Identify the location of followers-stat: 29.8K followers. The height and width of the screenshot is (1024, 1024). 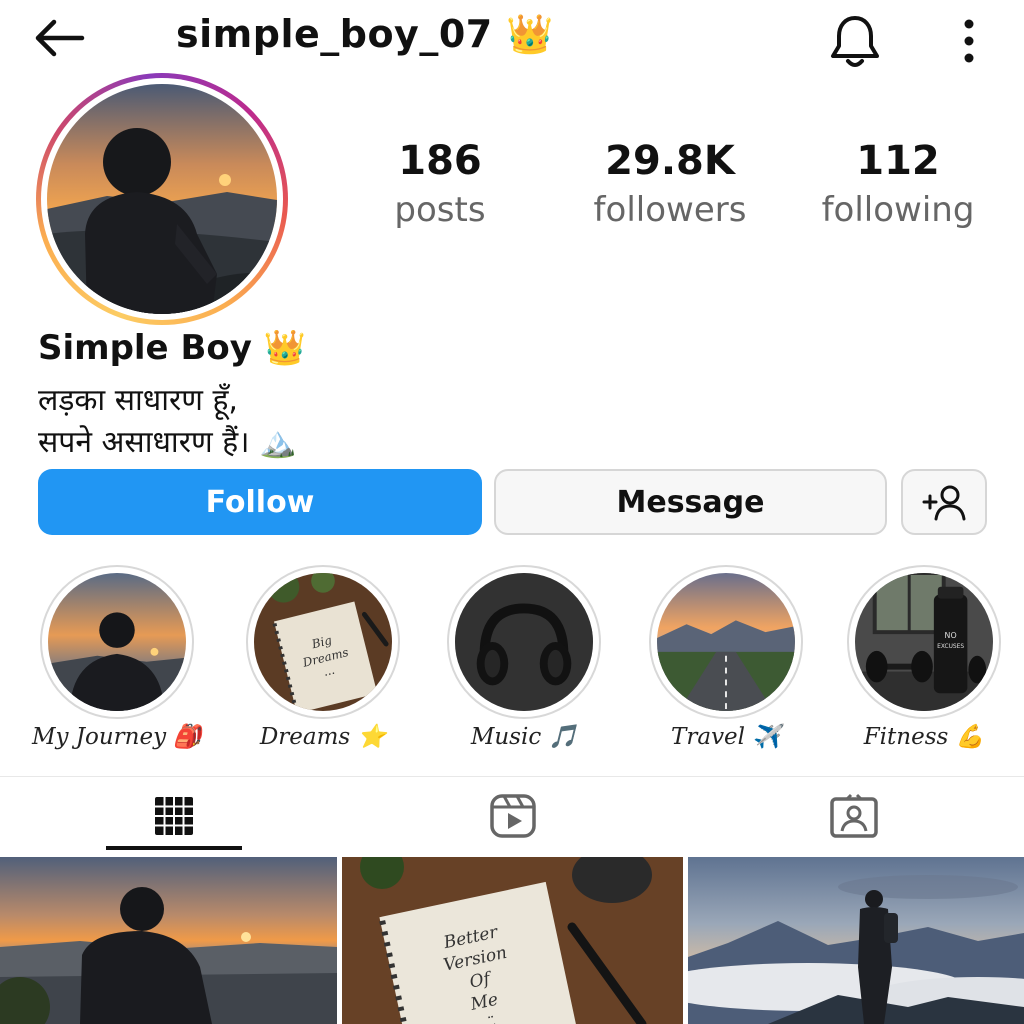
(670, 184).